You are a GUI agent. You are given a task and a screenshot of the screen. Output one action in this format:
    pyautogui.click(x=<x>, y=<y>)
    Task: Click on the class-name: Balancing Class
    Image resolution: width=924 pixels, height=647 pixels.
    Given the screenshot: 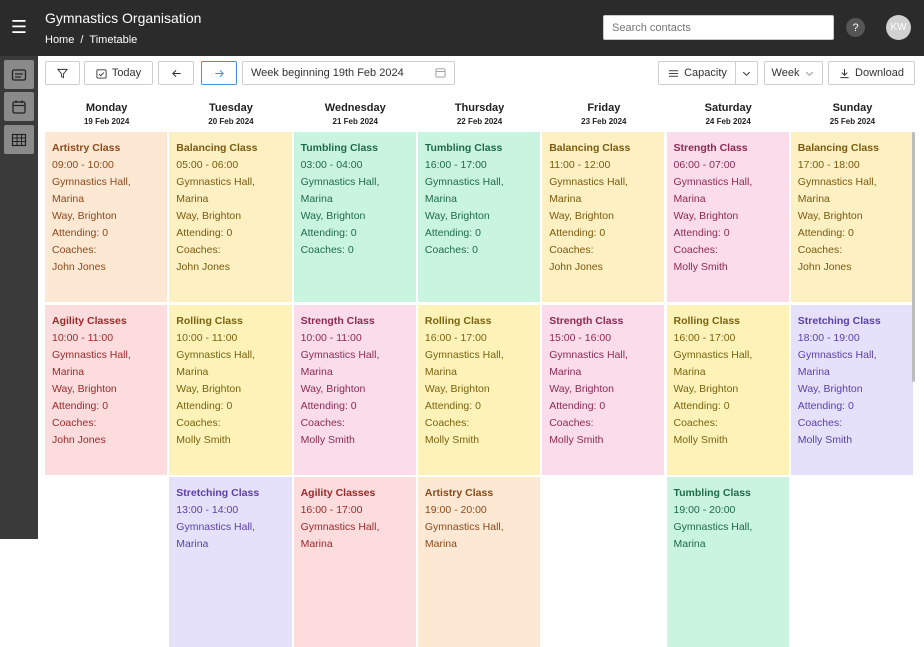 What is the action you would take?
    pyautogui.click(x=590, y=148)
    